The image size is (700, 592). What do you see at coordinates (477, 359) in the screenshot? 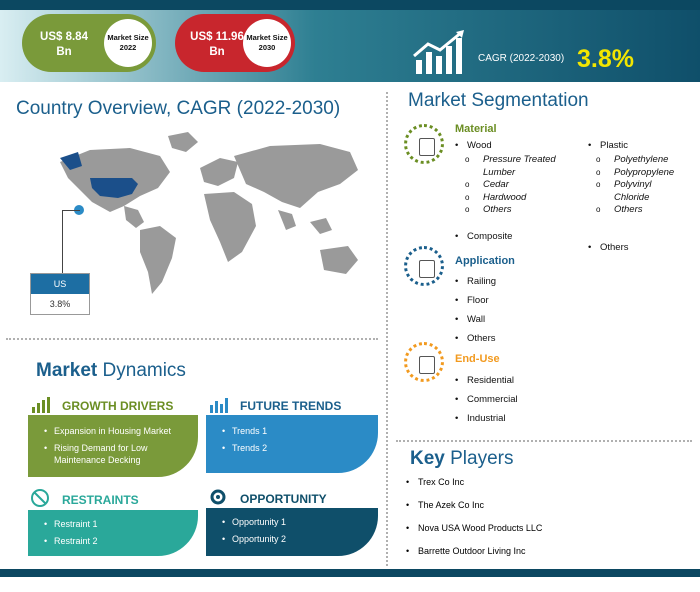
I see `end-use-title: End-Use` at bounding box center [477, 359].